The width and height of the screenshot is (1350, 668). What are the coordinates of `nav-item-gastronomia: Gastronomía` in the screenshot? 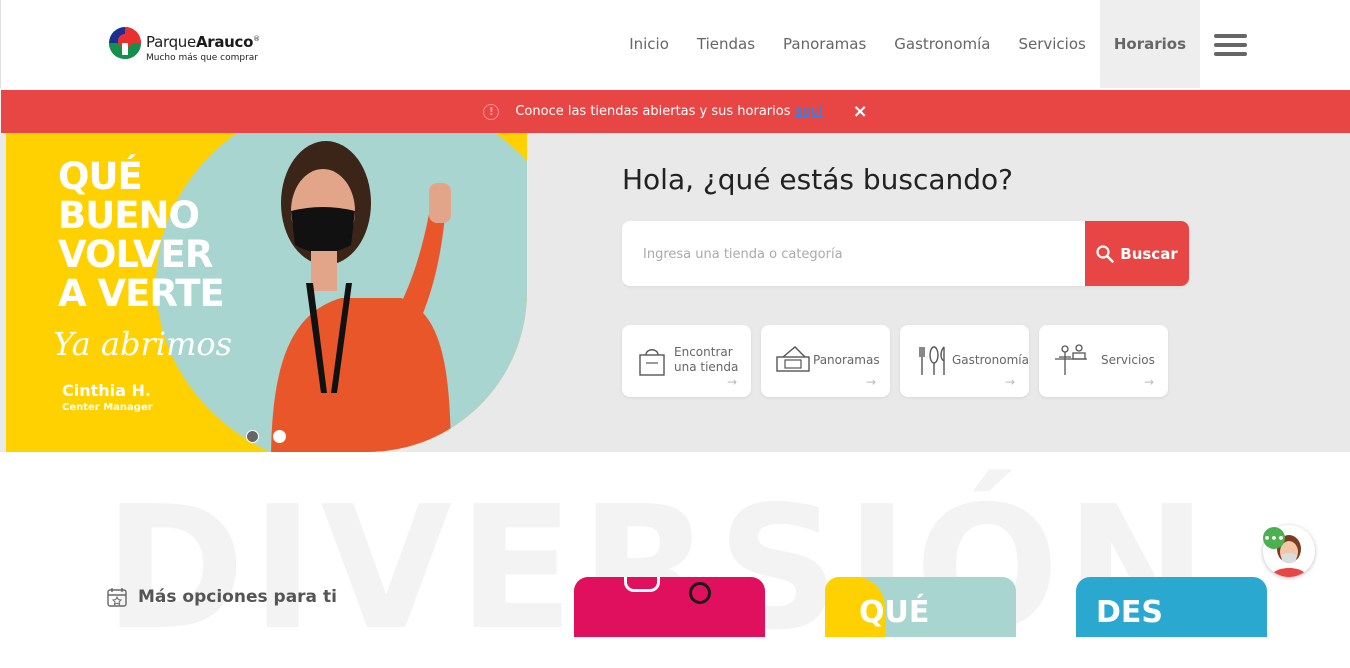 It's located at (942, 44).